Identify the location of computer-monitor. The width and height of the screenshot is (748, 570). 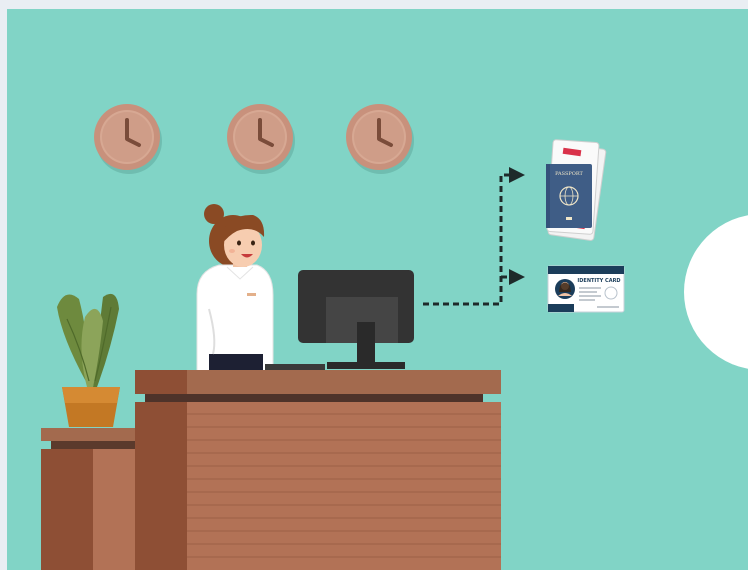
(339, 320).